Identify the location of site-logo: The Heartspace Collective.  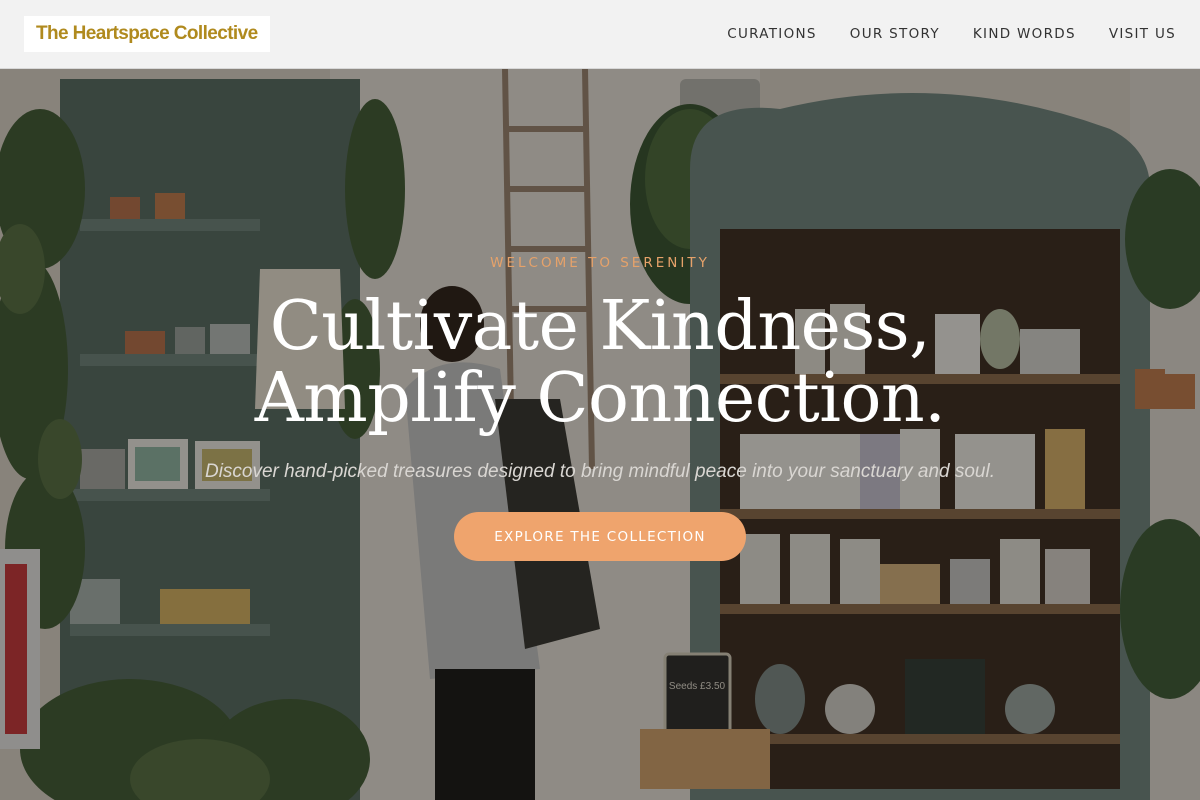
(147, 34).